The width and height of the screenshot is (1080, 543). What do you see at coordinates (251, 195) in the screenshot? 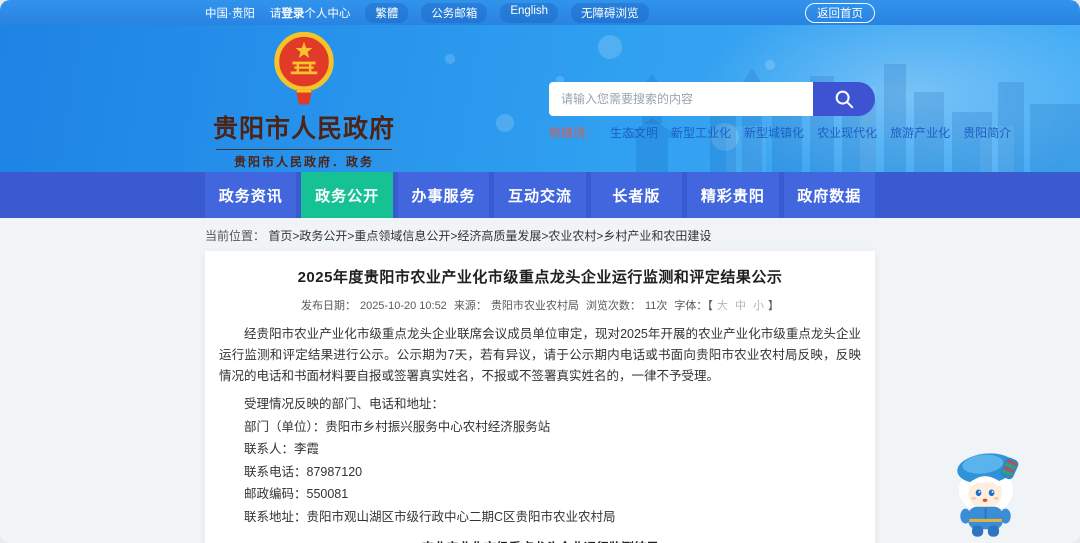
I see `nav-item-0: 政务资讯` at bounding box center [251, 195].